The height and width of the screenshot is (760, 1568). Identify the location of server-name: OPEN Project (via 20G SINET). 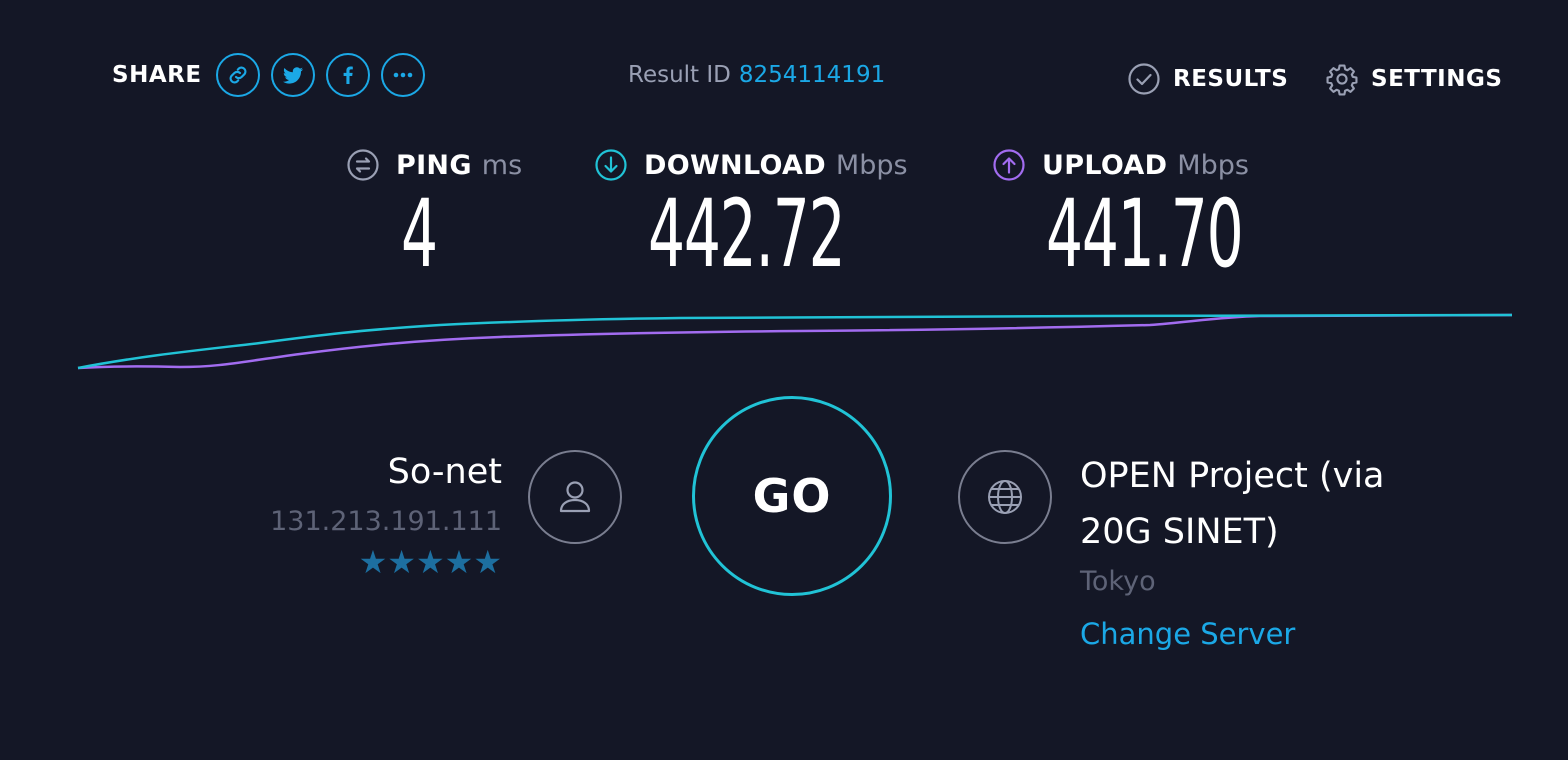
(1232, 504).